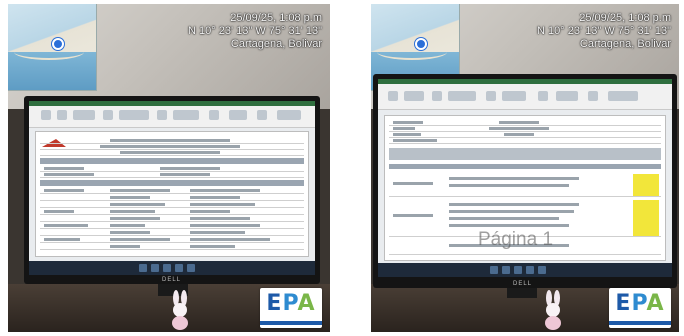  I want to click on location-map-thumbnail, so click(52, 47).